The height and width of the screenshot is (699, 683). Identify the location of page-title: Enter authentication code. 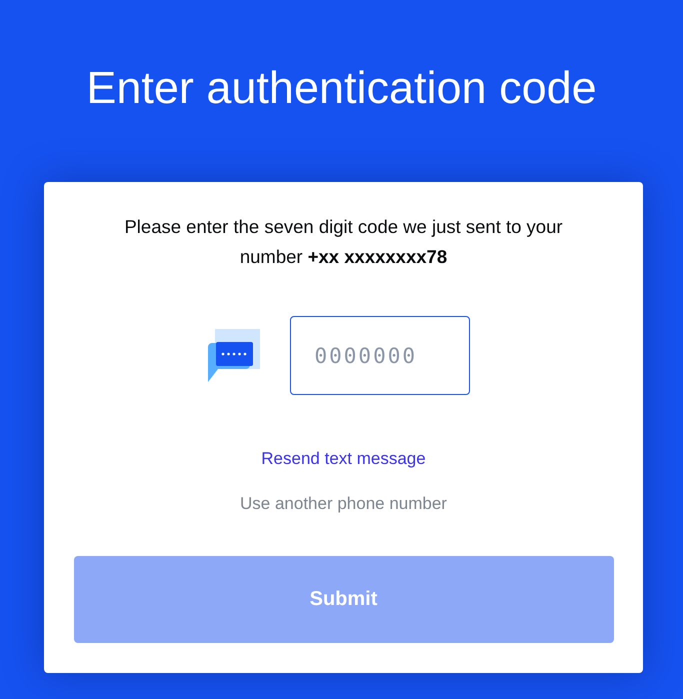
(341, 88).